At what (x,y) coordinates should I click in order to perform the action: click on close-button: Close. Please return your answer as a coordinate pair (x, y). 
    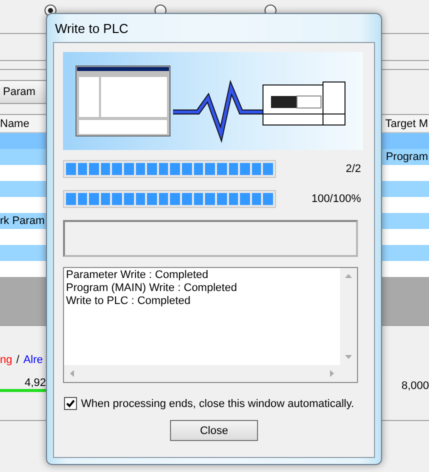
    Looking at the image, I should click on (214, 430).